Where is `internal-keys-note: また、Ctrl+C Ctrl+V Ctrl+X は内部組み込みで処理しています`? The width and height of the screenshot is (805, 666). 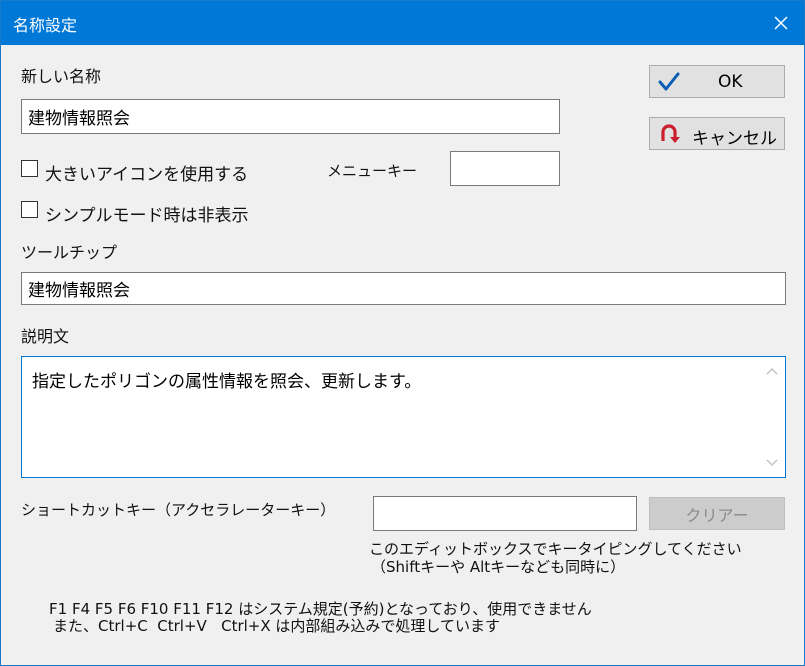
internal-keys-note: また、Ctrl+C Ctrl+V Ctrl+X は内部組み込みで処理しています is located at coordinates (276, 626).